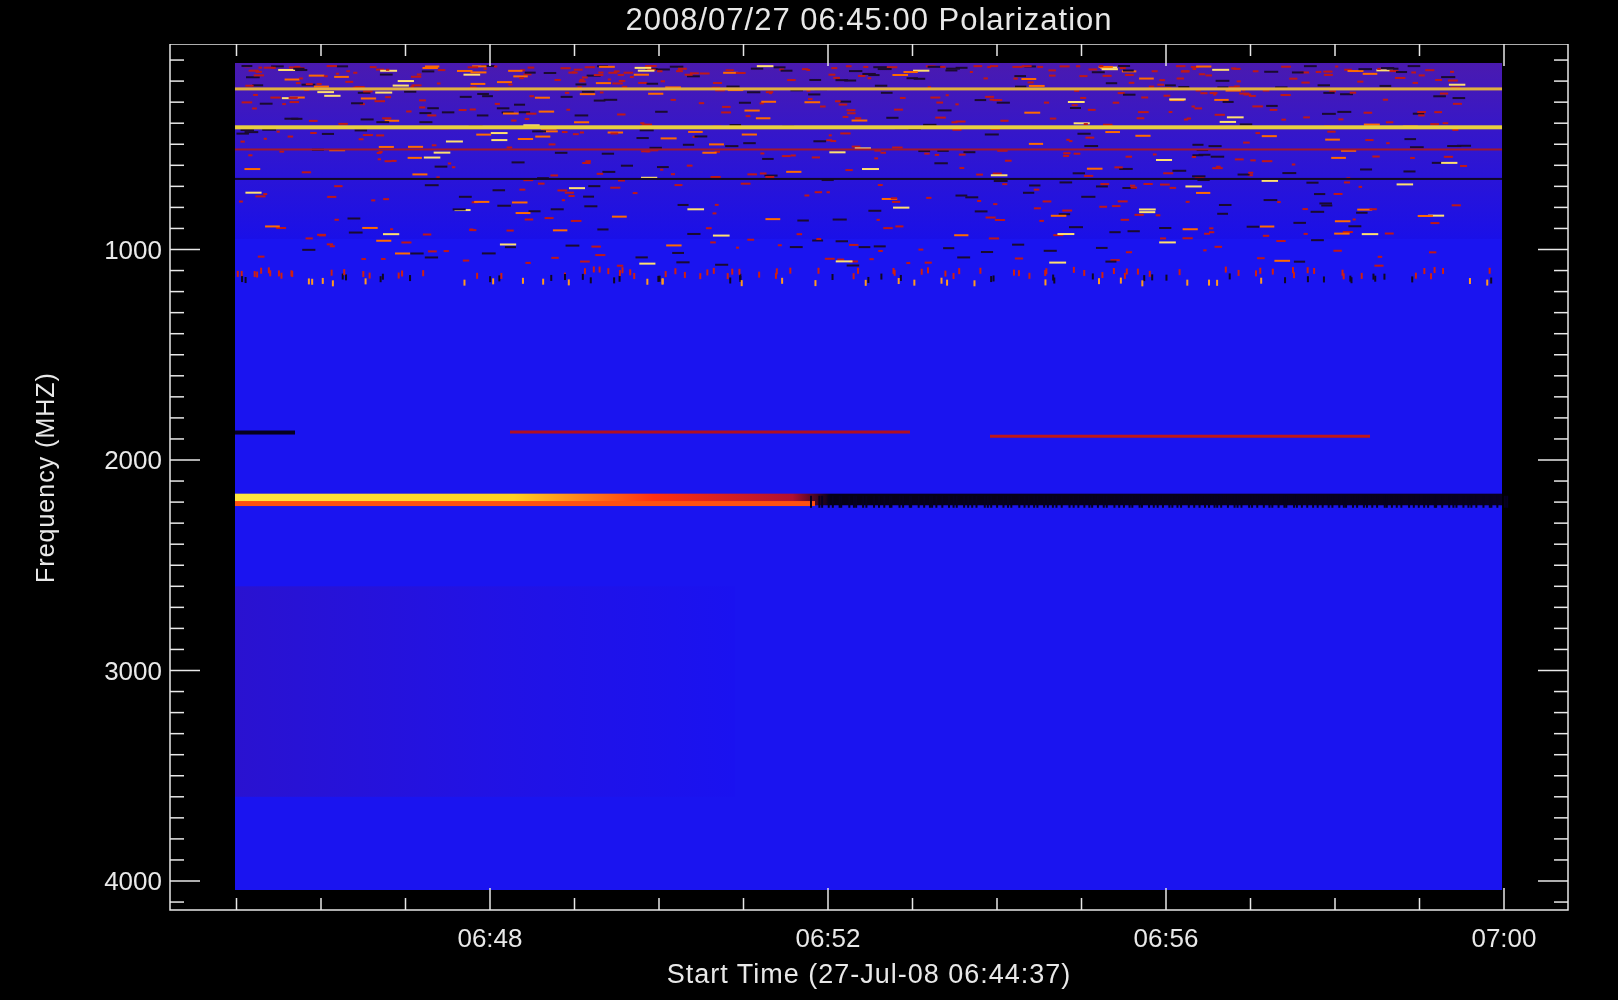 The image size is (1618, 1000). I want to click on tick-label: 06:56, so click(1166, 938).